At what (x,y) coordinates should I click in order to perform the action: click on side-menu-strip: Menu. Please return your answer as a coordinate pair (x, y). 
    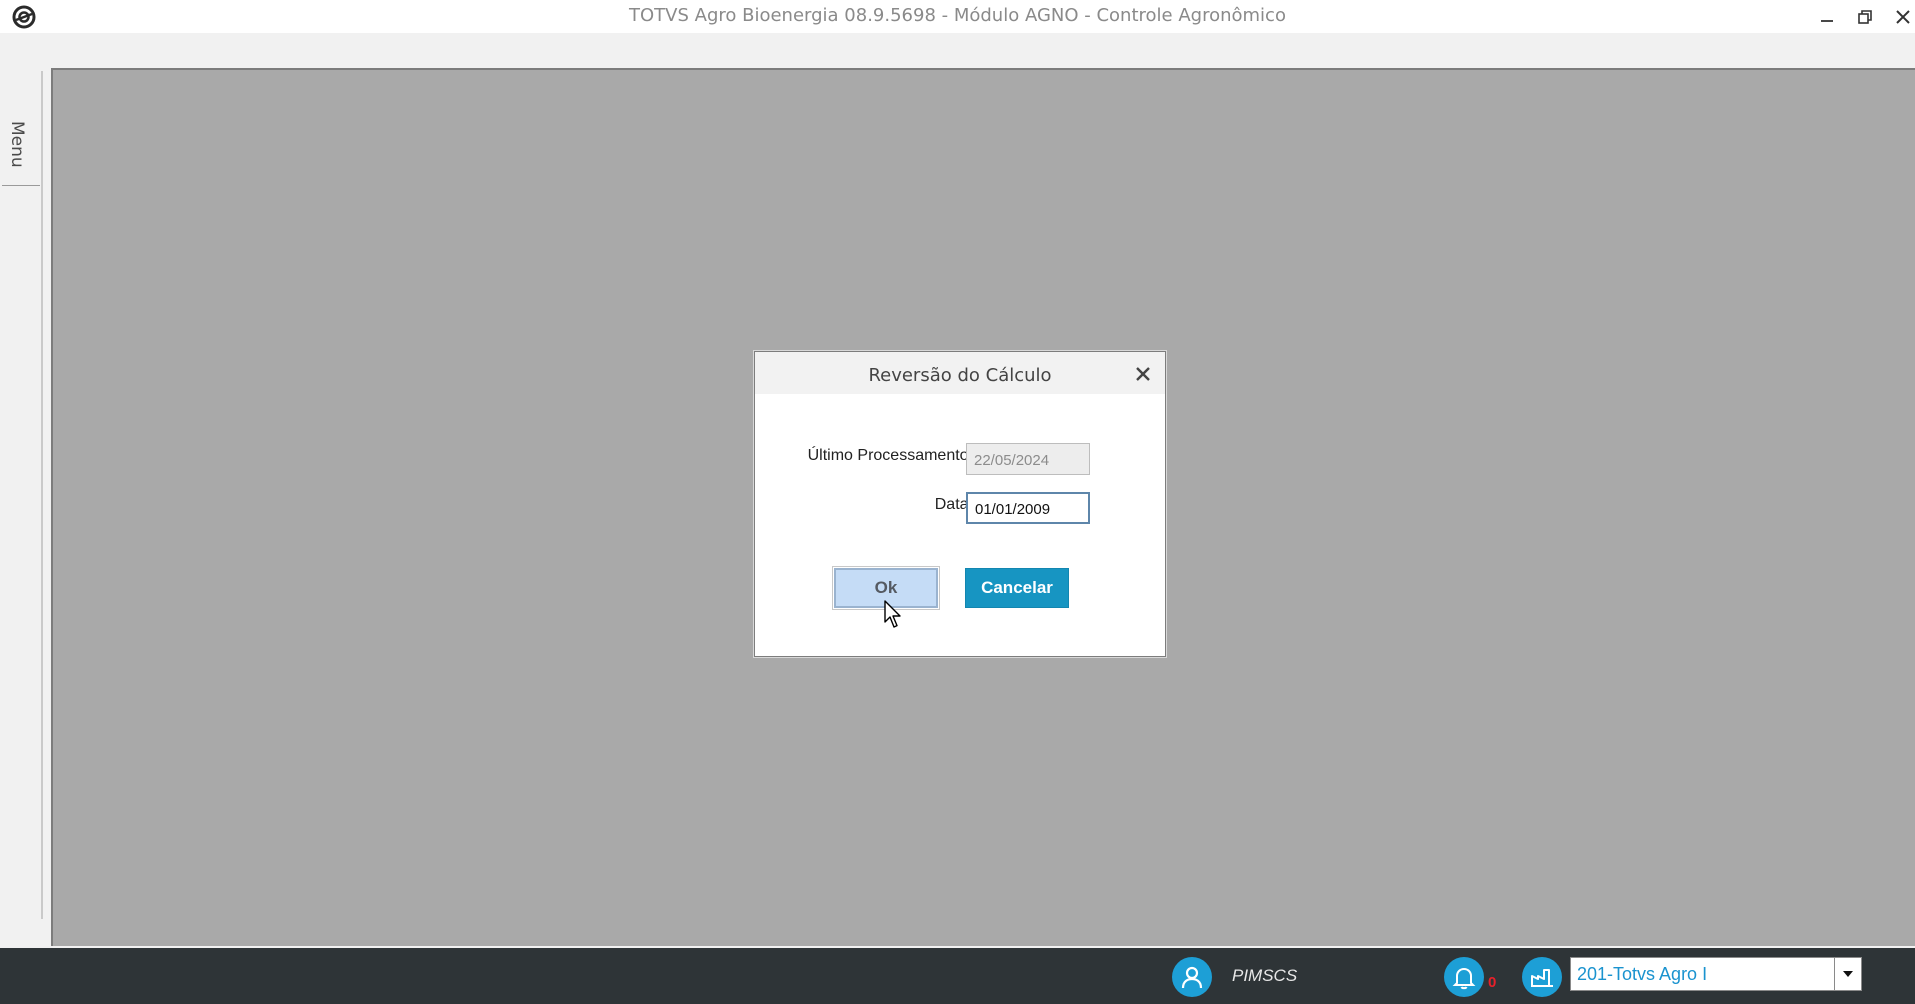
    Looking at the image, I should click on (21, 490).